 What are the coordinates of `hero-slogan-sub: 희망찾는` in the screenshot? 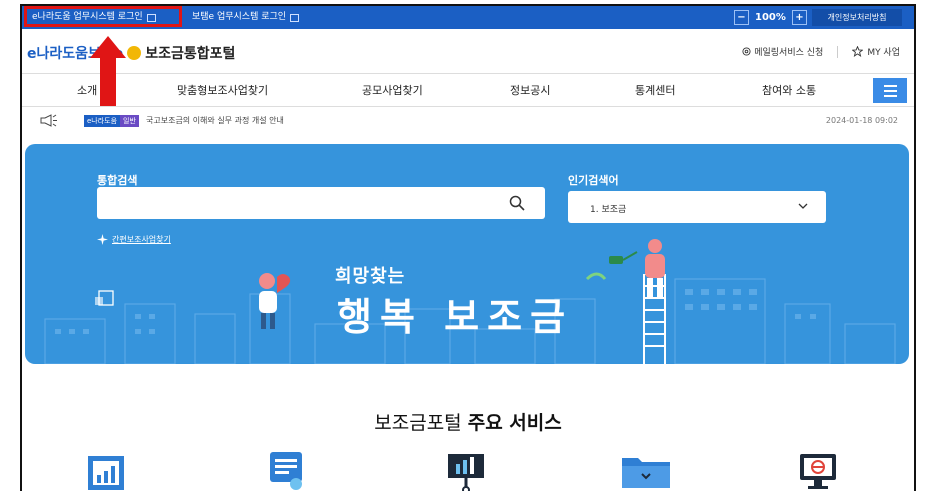 It's located at (370, 276).